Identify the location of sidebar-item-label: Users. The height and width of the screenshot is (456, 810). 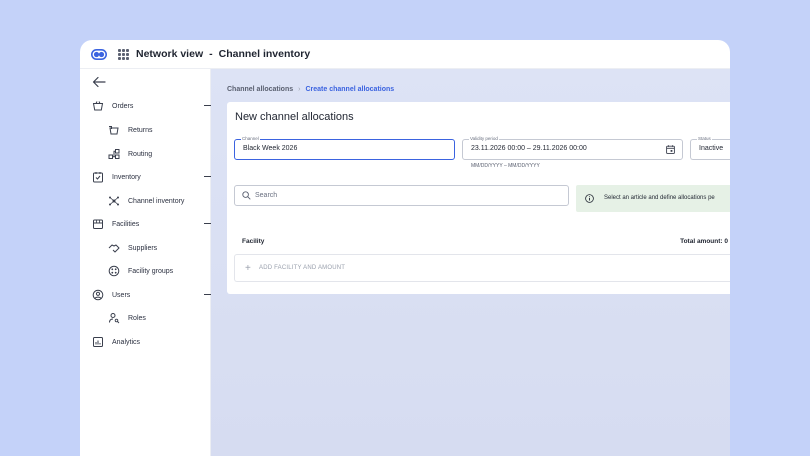
(121, 295).